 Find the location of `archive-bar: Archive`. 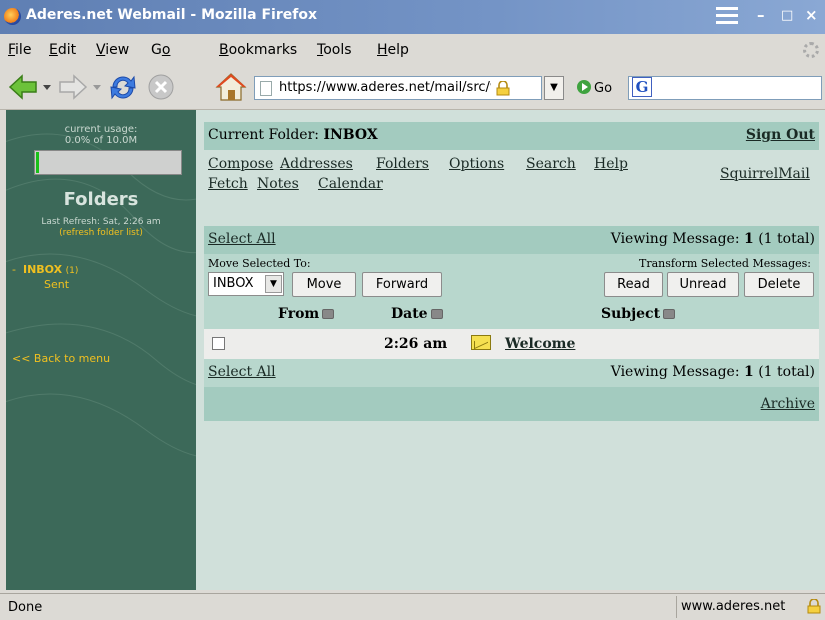

archive-bar: Archive is located at coordinates (511, 404).